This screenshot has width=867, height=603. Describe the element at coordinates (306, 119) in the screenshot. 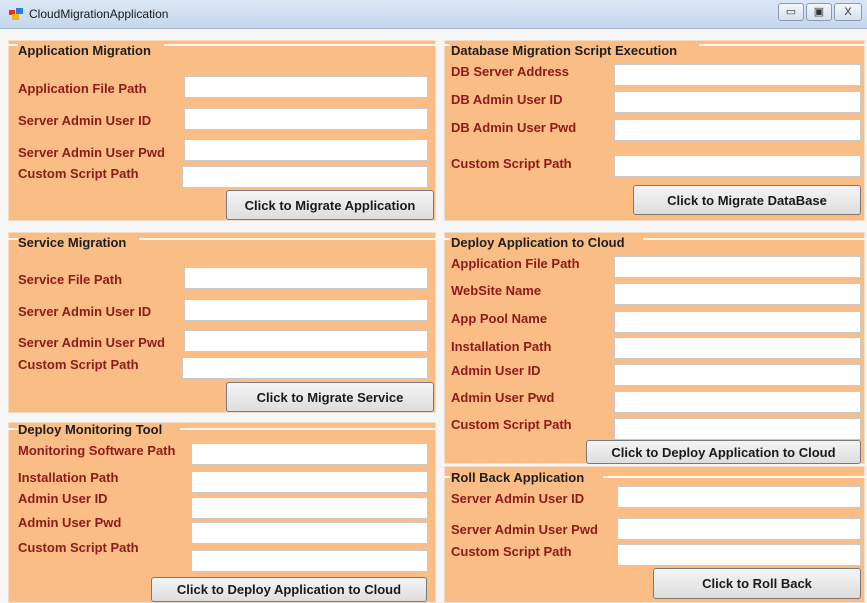

I see `app-server-admin-id-input` at that location.